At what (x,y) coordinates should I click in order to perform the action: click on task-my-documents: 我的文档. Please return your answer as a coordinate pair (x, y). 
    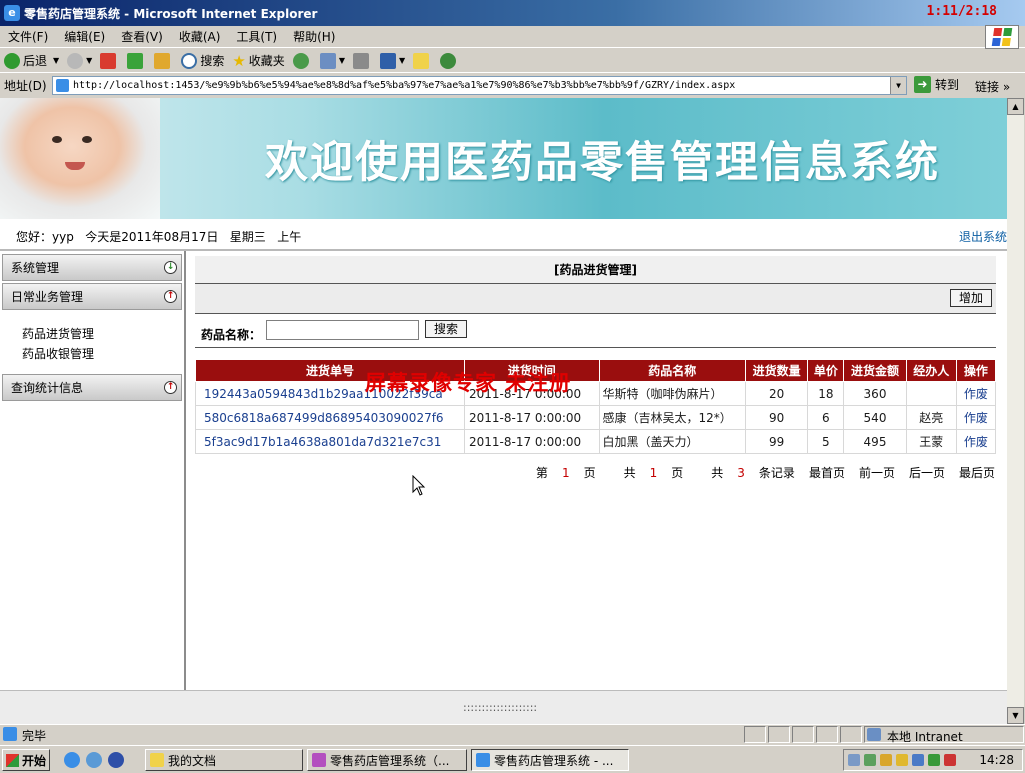
    Looking at the image, I should click on (224, 760).